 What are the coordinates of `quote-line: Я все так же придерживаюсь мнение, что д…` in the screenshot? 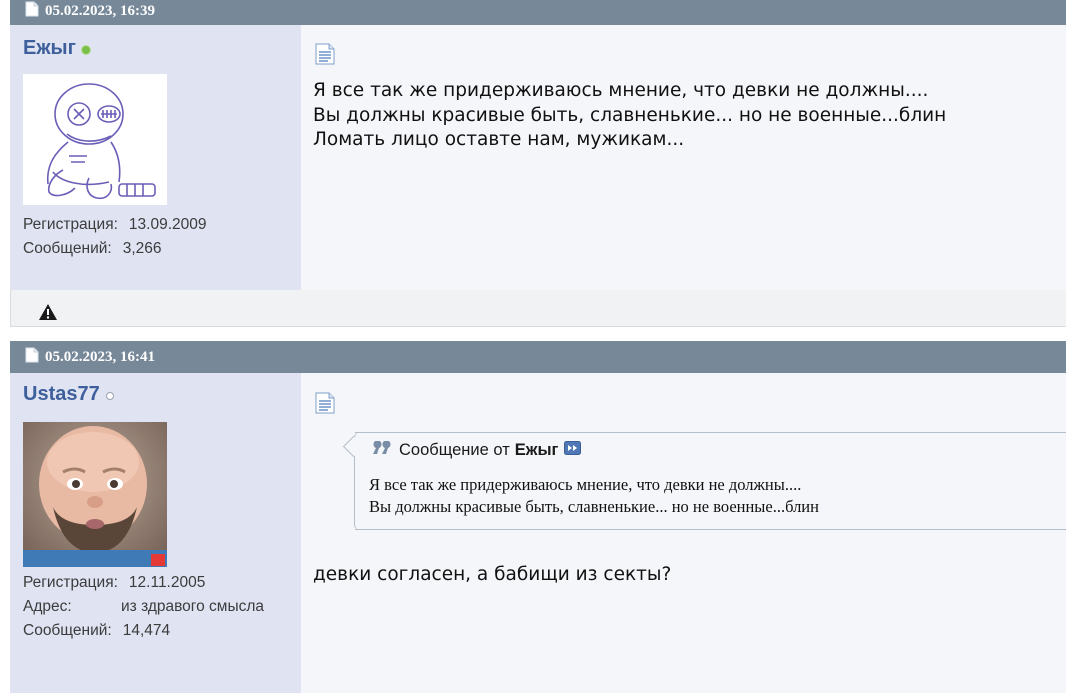 It's located at (585, 484).